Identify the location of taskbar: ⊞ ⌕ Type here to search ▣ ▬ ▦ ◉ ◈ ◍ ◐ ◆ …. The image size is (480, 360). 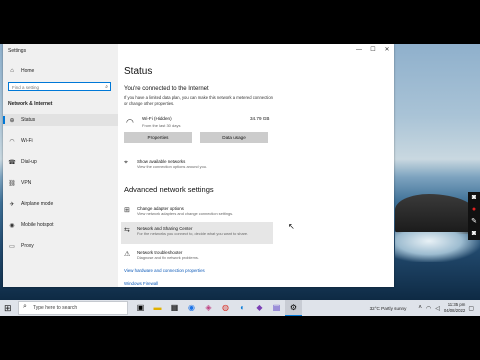
(240, 308).